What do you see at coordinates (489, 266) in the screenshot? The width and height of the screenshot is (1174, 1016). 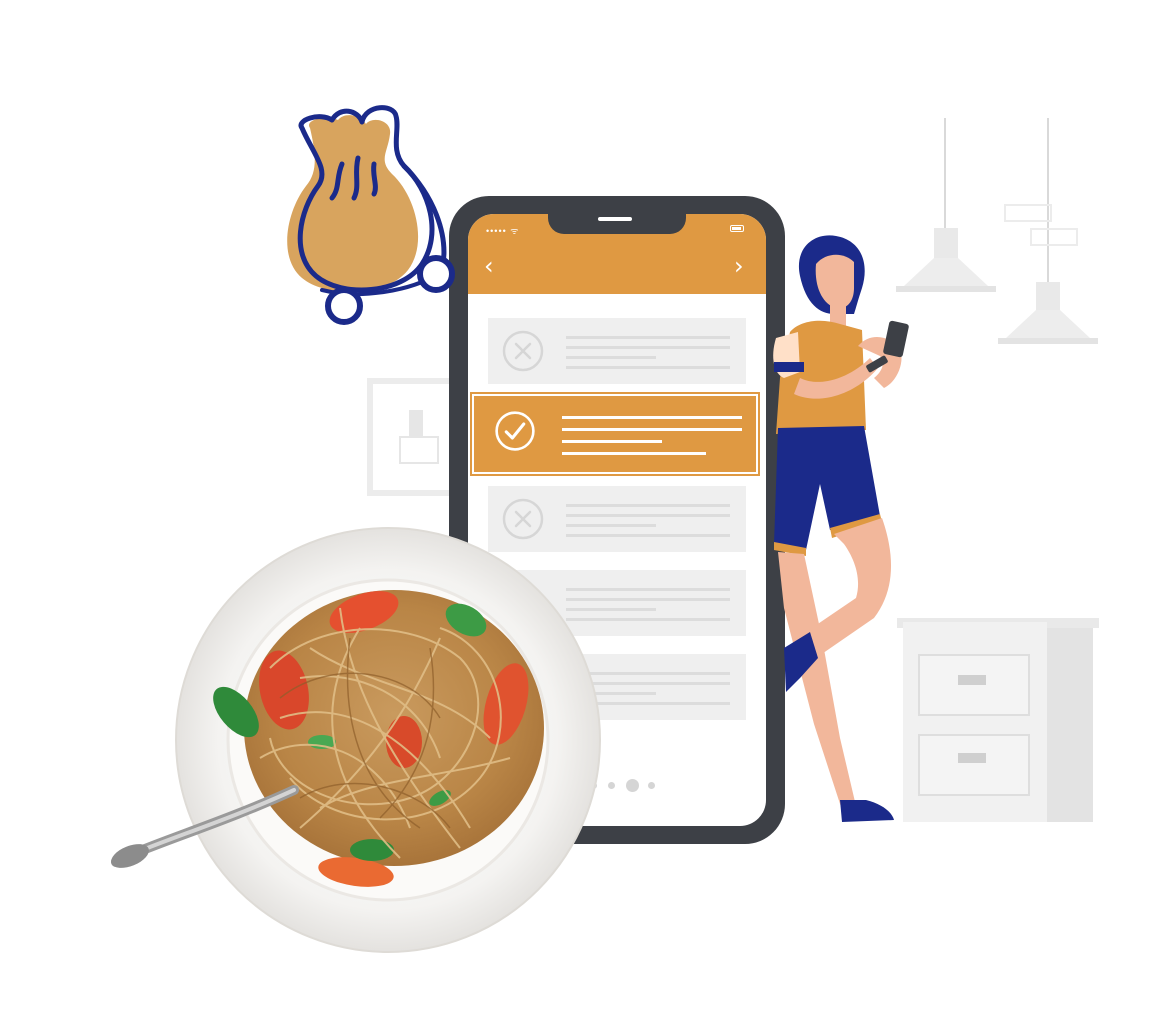 I see `chevron-left-icon: ‹` at bounding box center [489, 266].